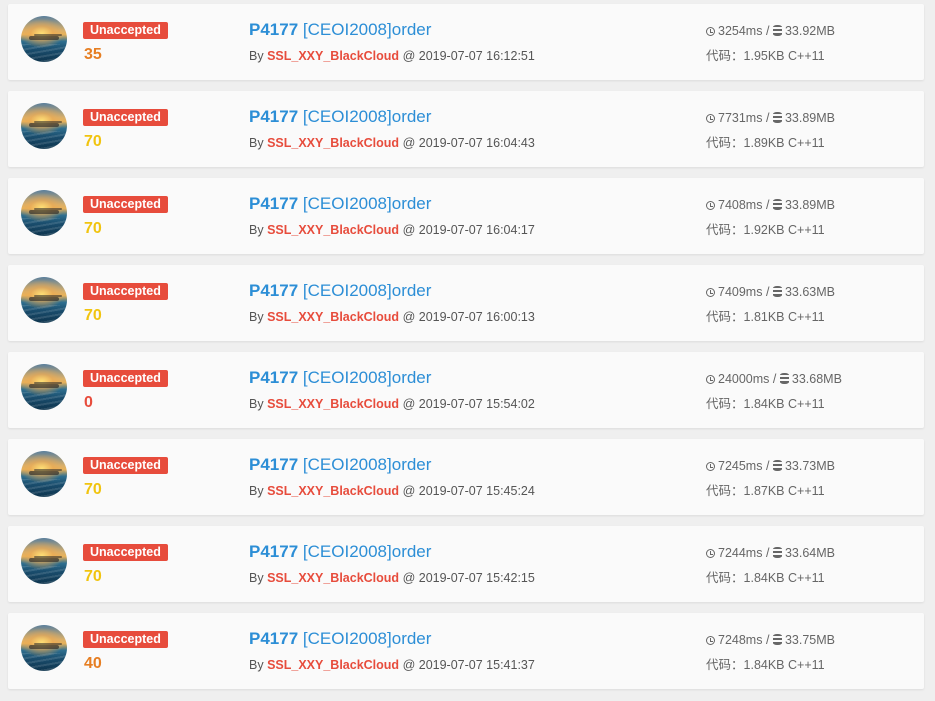 This screenshot has width=935, height=701. What do you see at coordinates (764, 143) in the screenshot?
I see `code-size: 1.89KB` at bounding box center [764, 143].